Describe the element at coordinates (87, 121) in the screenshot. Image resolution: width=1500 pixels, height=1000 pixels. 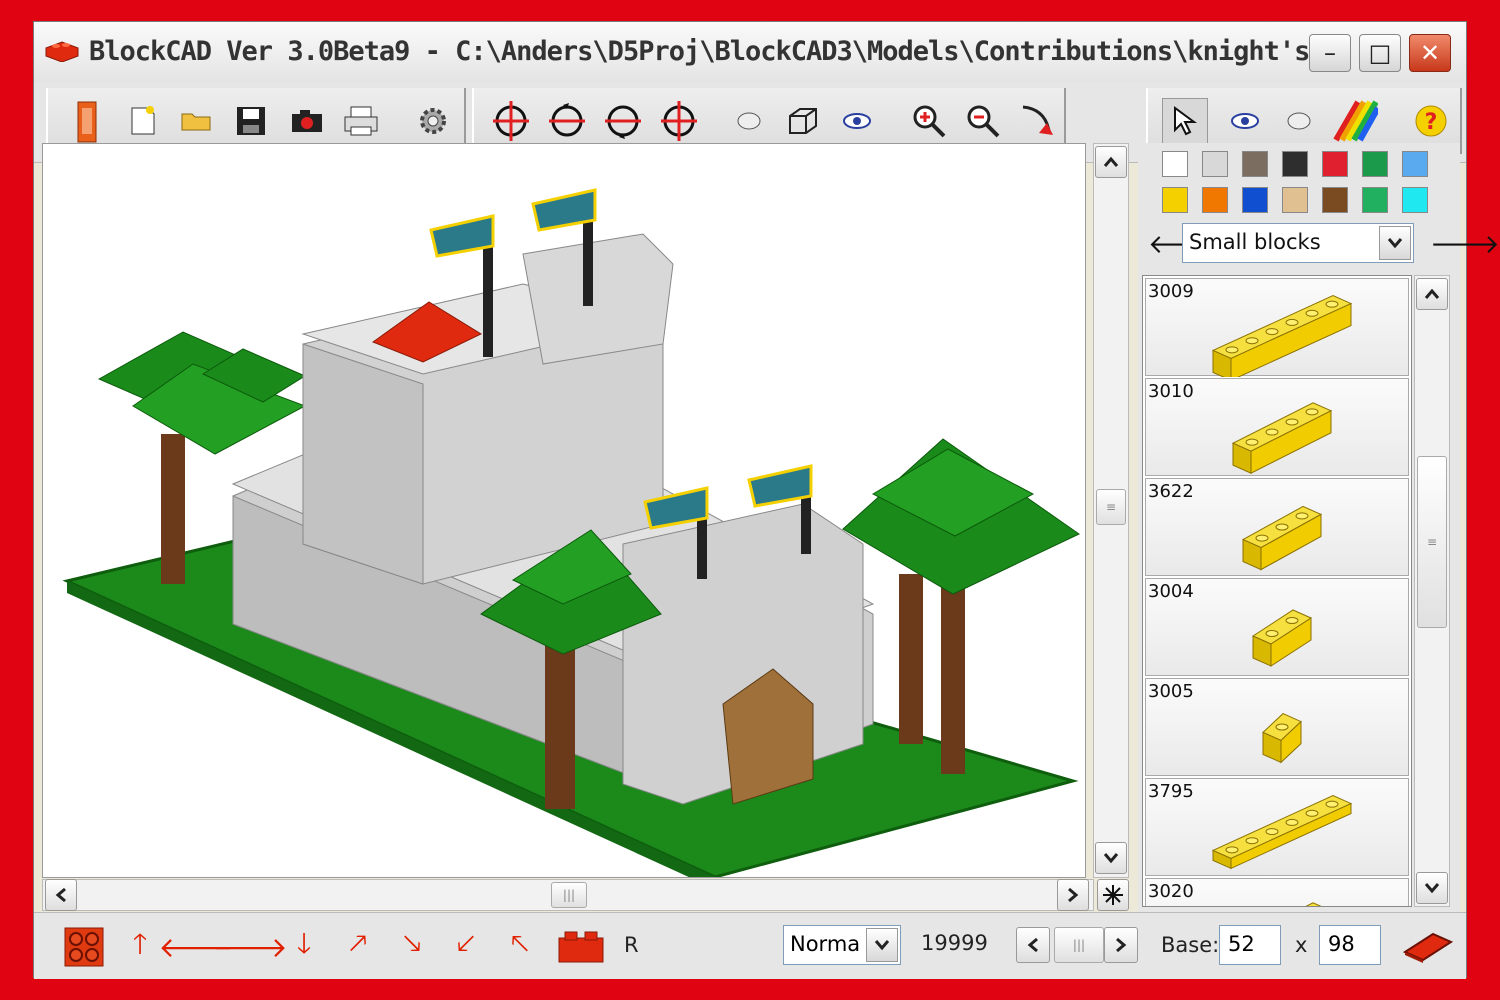
I see `brick-icon` at that location.